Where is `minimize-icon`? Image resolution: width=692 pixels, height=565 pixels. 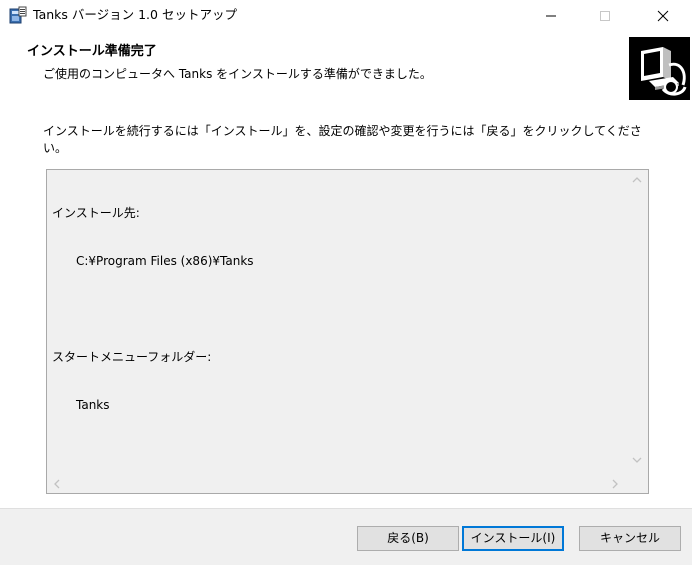
minimize-icon is located at coordinates (551, 16).